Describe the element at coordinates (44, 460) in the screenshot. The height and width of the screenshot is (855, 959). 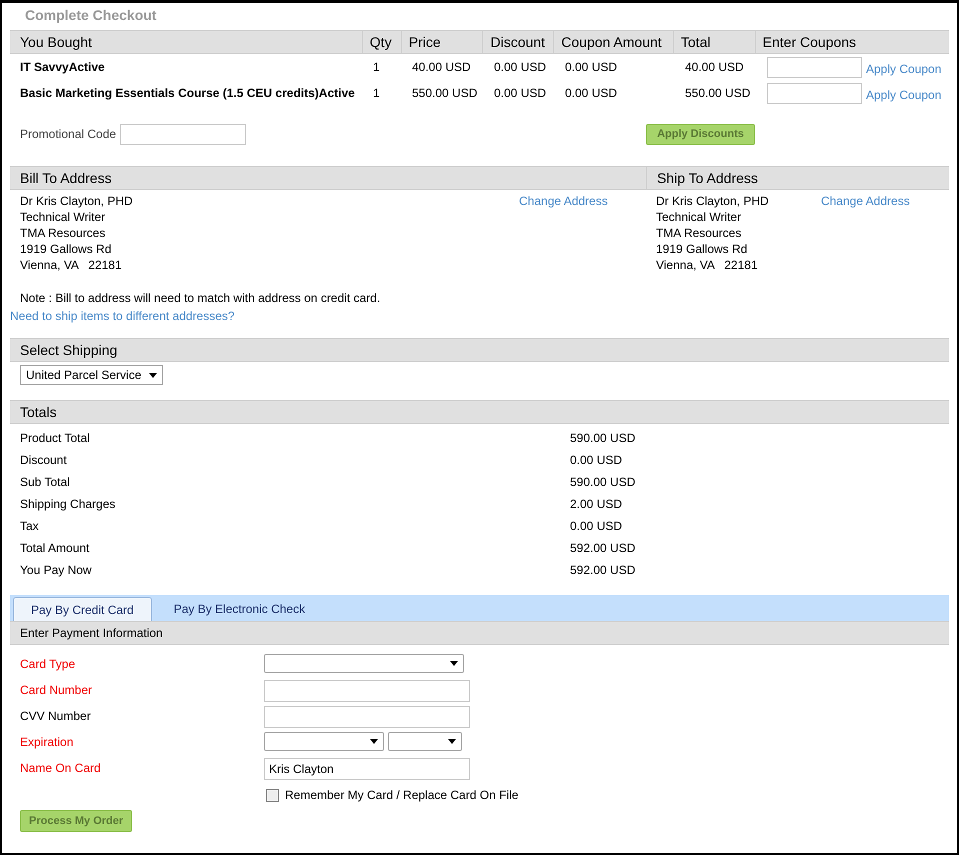
I see `total-label: Discount` at that location.